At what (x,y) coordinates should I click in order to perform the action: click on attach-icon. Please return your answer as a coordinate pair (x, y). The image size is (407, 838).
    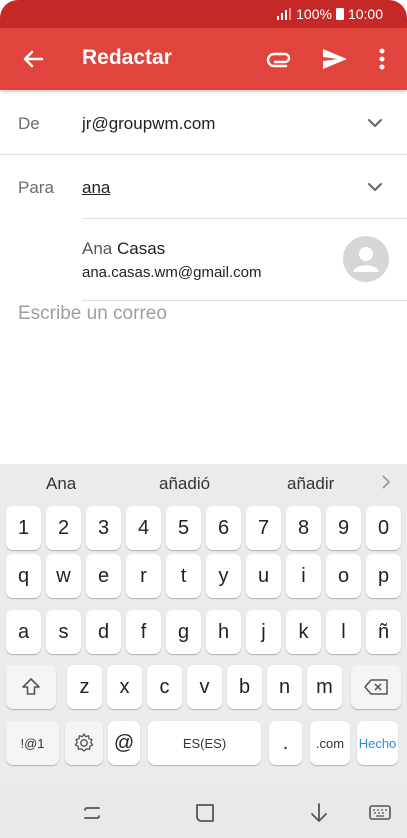
    Looking at the image, I should click on (280, 59).